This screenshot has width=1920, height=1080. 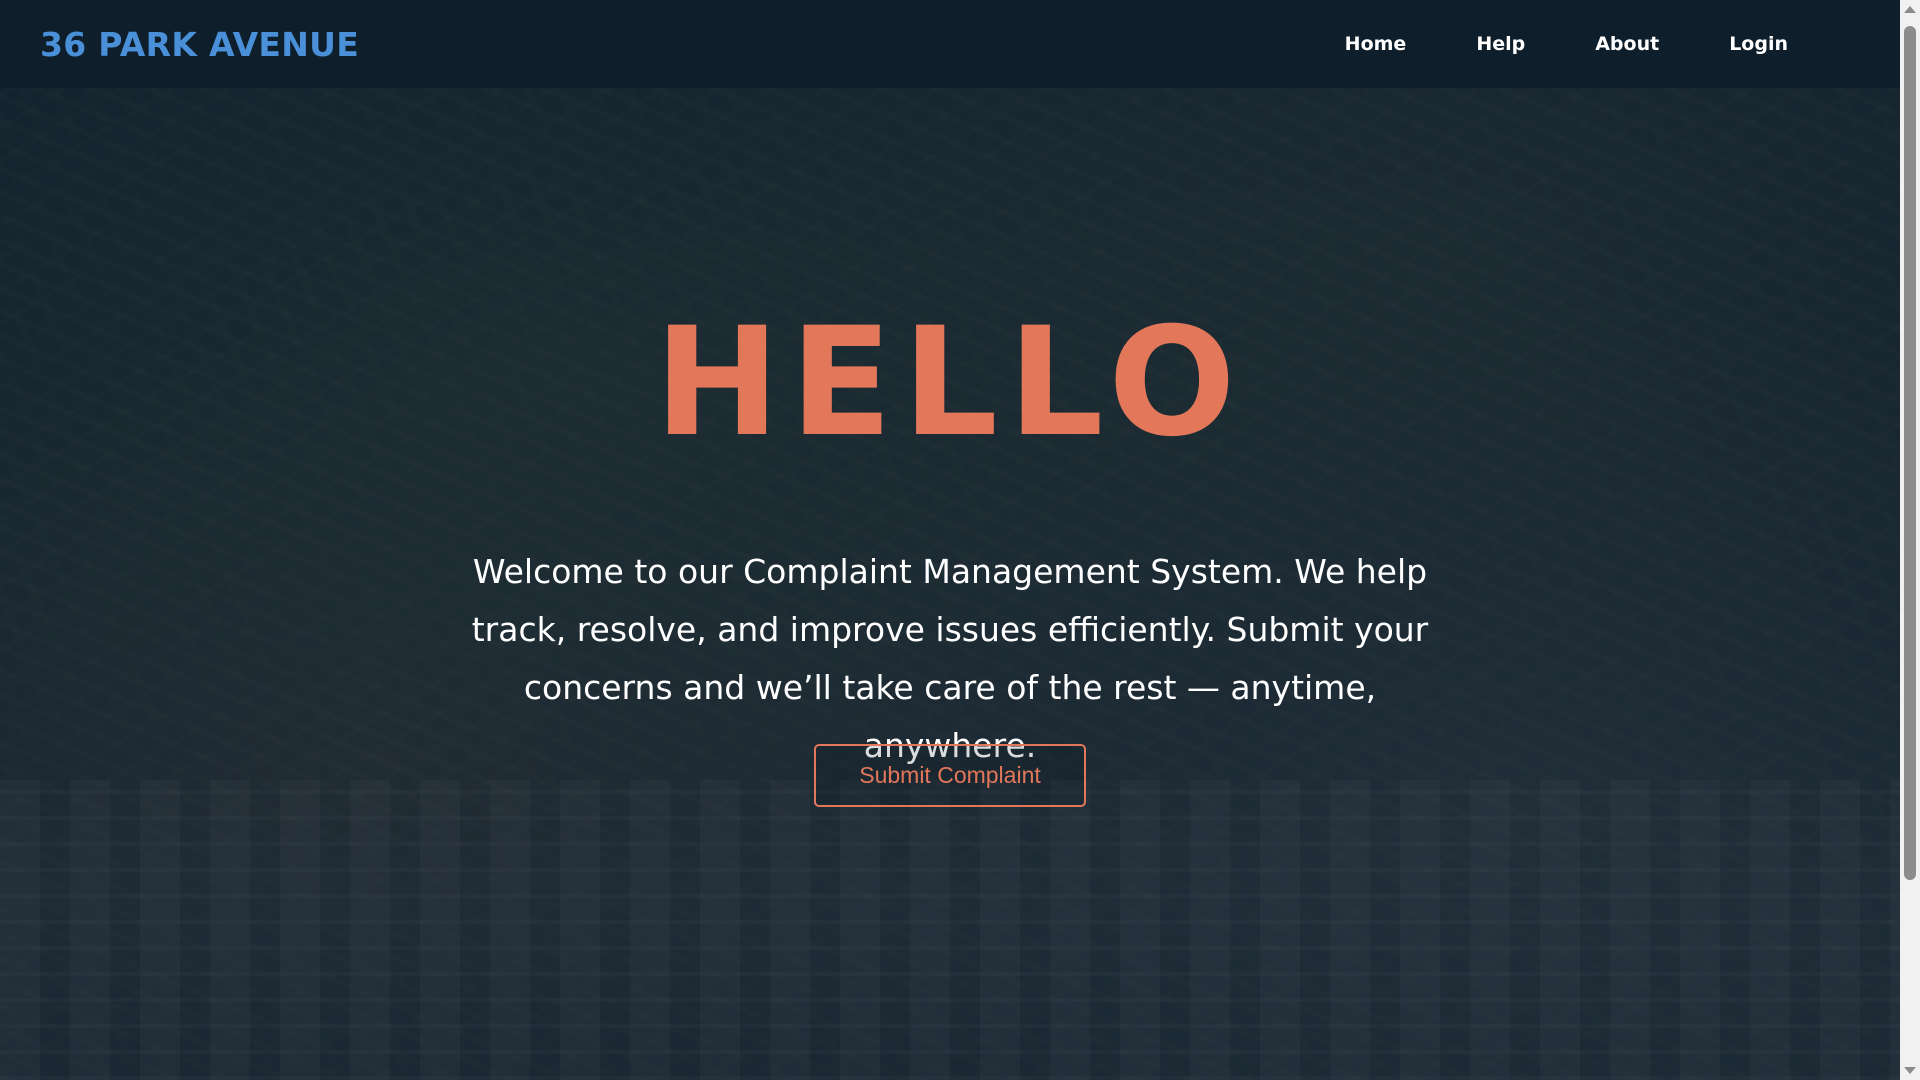 I want to click on nav-link-about: About, so click(x=1627, y=44).